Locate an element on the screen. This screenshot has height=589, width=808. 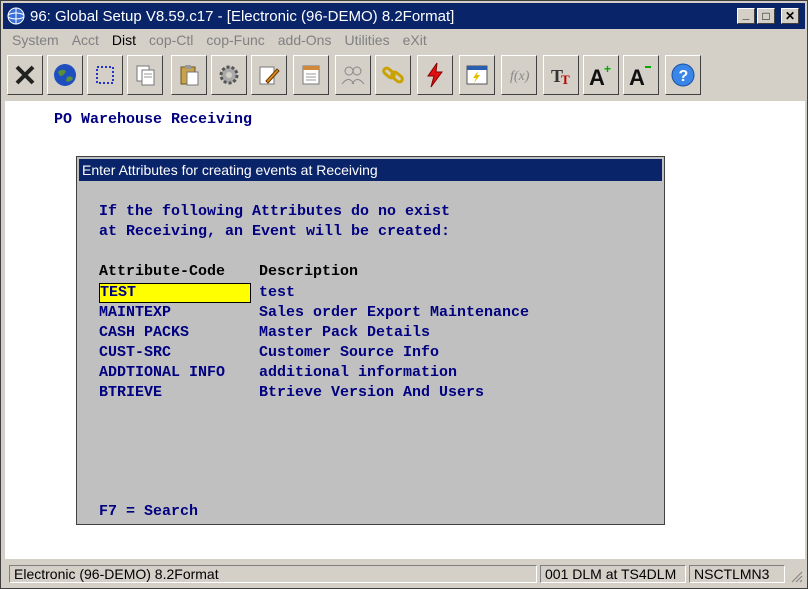
dialog-footer-hint: F7 = Search is located at coordinates (149, 511).